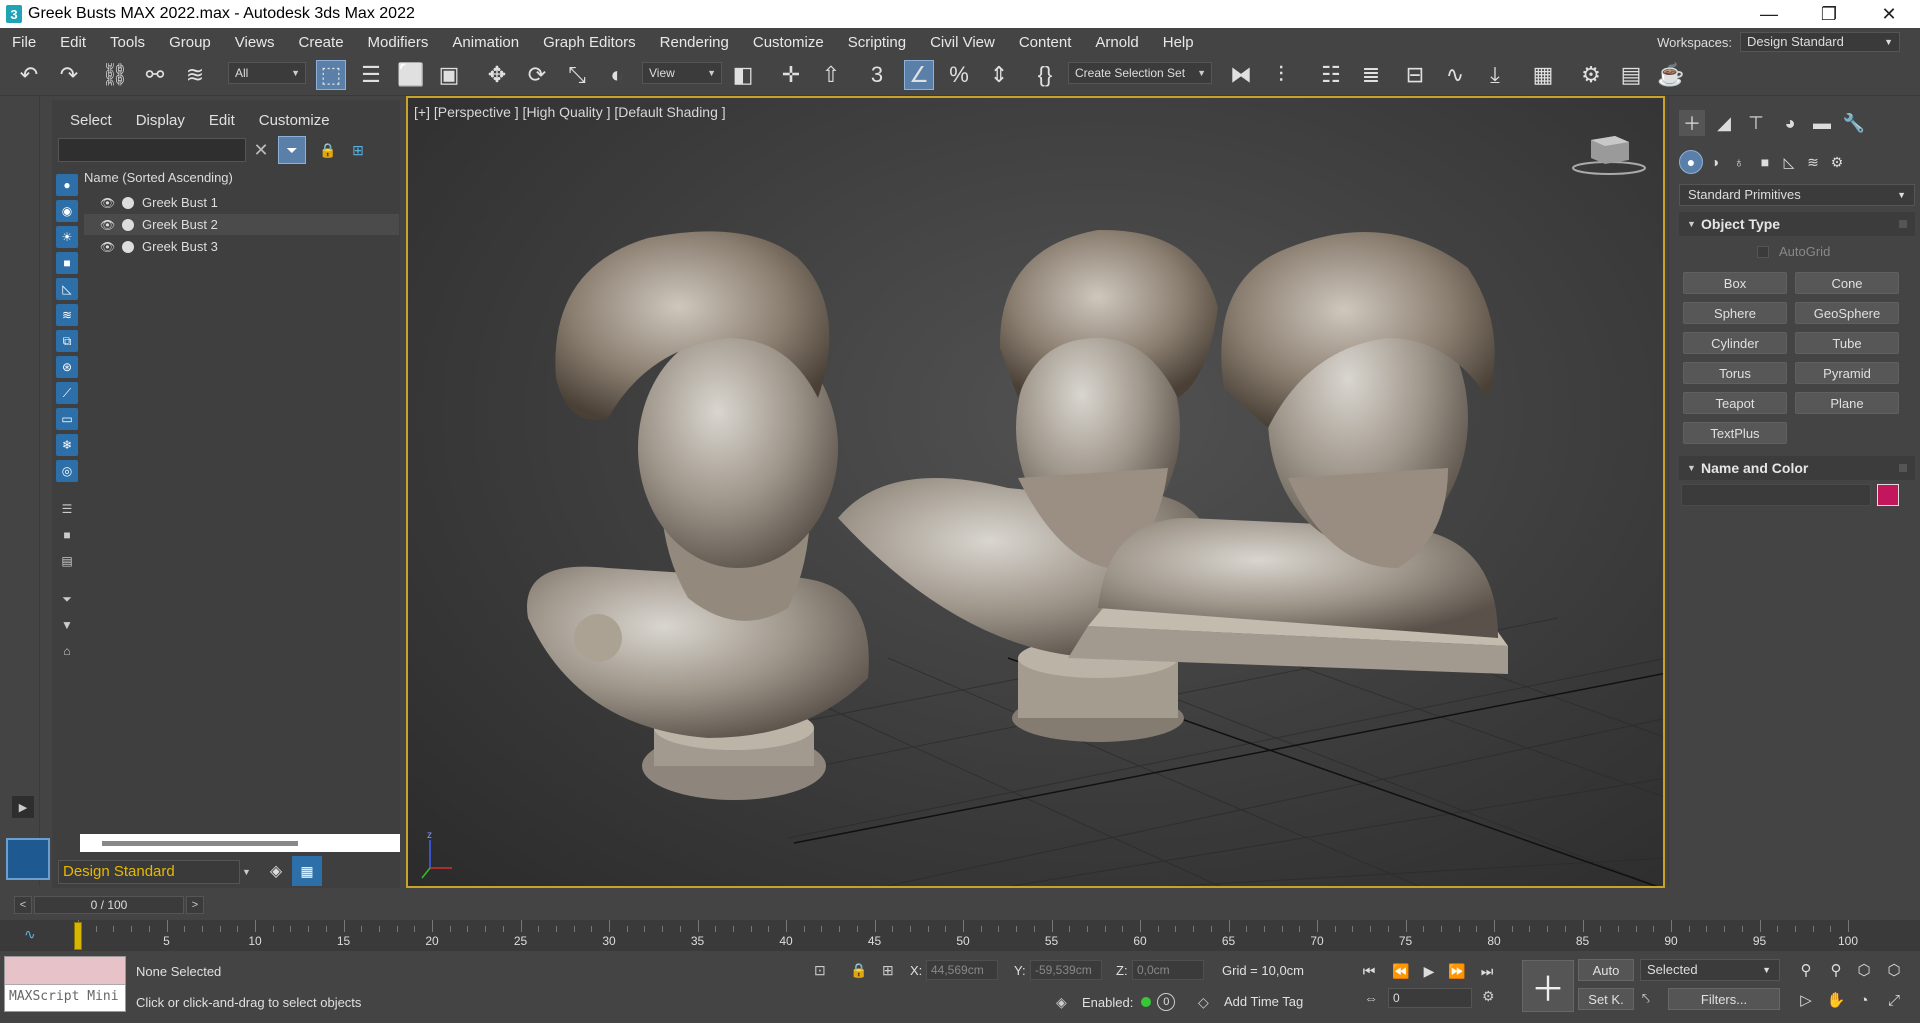 The image size is (1920, 1023). I want to click on explorer-tab-customize: Customize, so click(294, 120).